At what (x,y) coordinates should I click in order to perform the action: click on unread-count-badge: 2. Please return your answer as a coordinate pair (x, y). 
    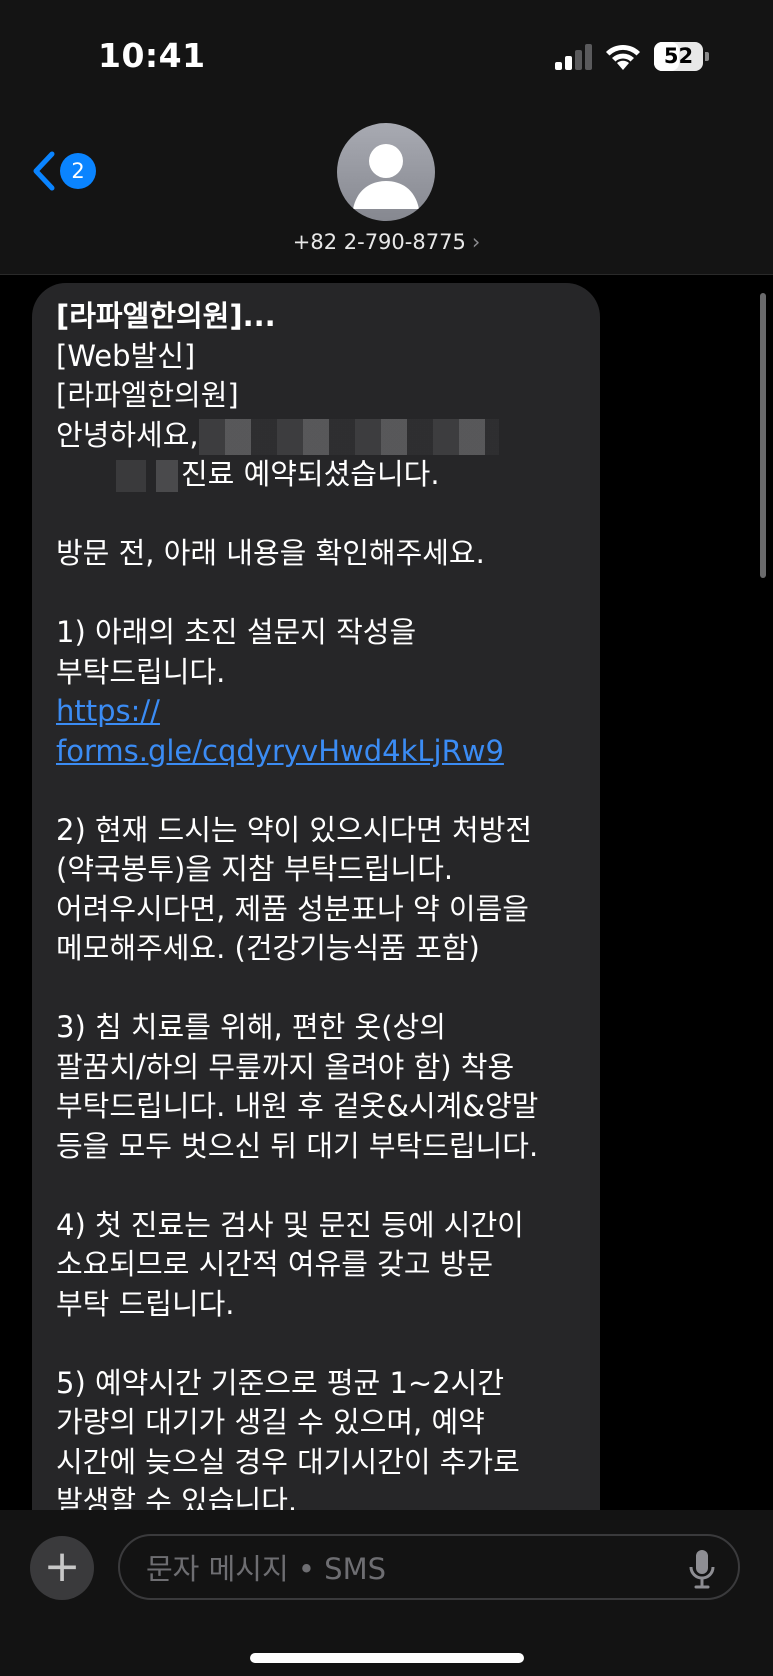
    Looking at the image, I should click on (78, 171).